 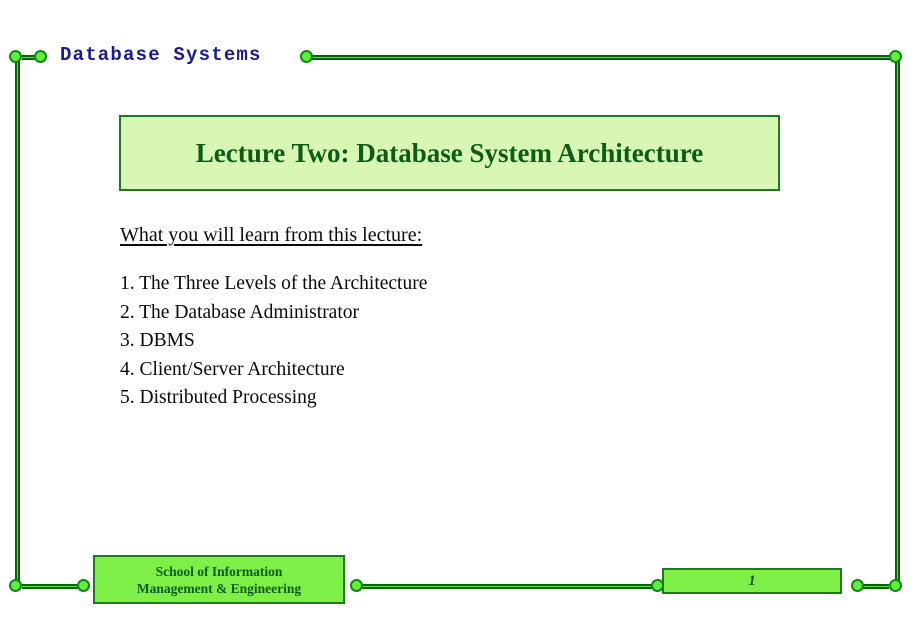 I want to click on page-number-box: 1, so click(x=752, y=581).